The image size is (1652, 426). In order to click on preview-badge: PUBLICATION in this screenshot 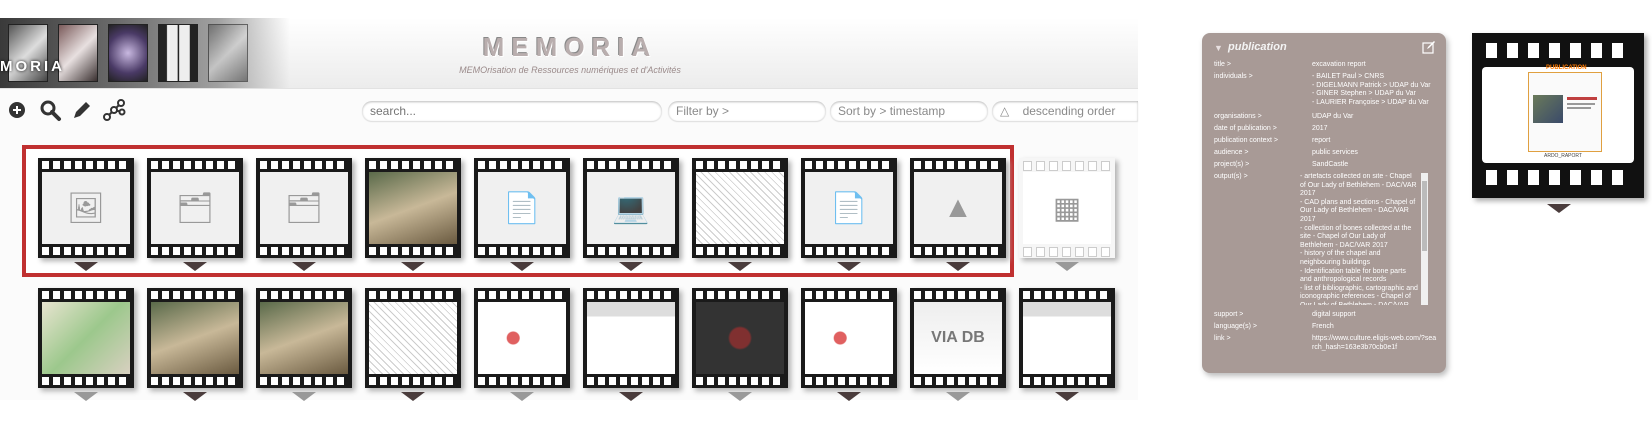, I will do `click(1566, 68)`.